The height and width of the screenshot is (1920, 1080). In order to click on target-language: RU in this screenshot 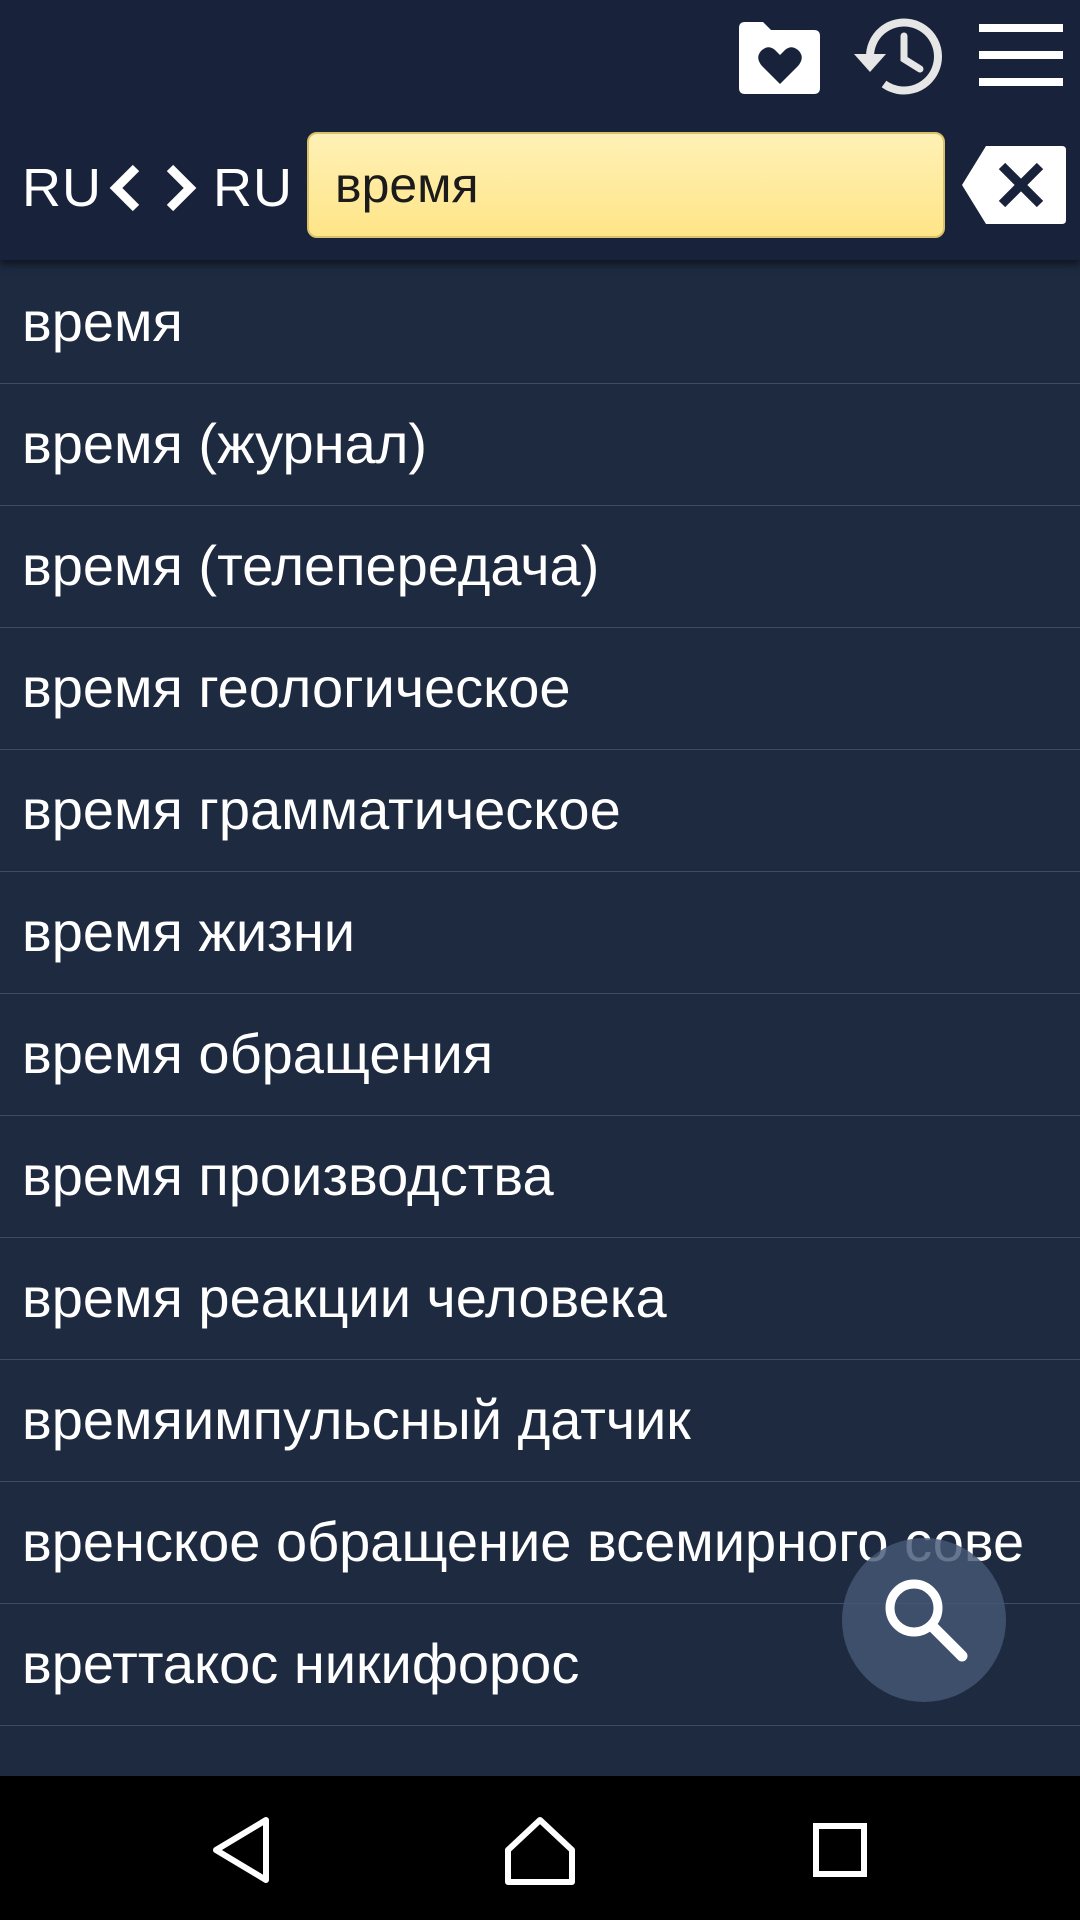, I will do `click(253, 188)`.